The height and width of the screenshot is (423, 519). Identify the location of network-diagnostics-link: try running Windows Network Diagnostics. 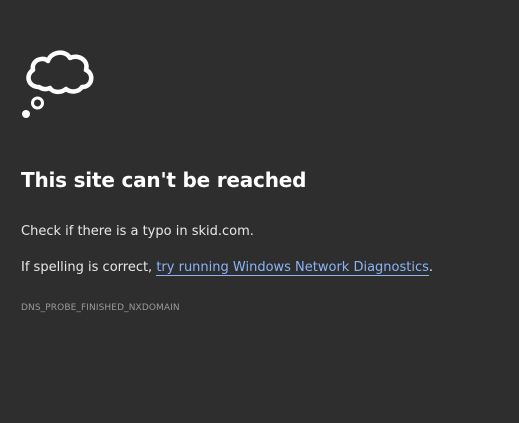
(292, 268).